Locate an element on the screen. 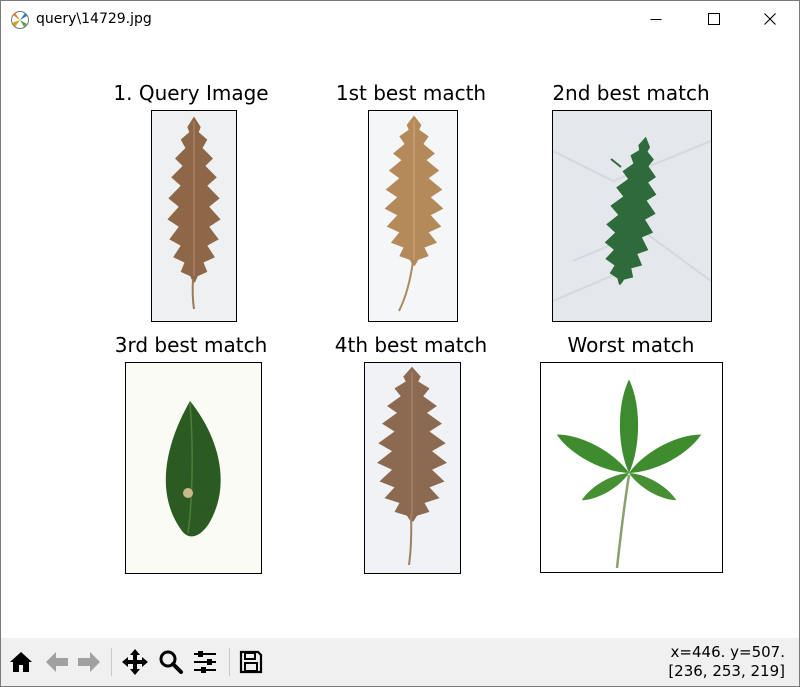 The image size is (800, 687). subplot-title: 4th best match is located at coordinates (411, 345).